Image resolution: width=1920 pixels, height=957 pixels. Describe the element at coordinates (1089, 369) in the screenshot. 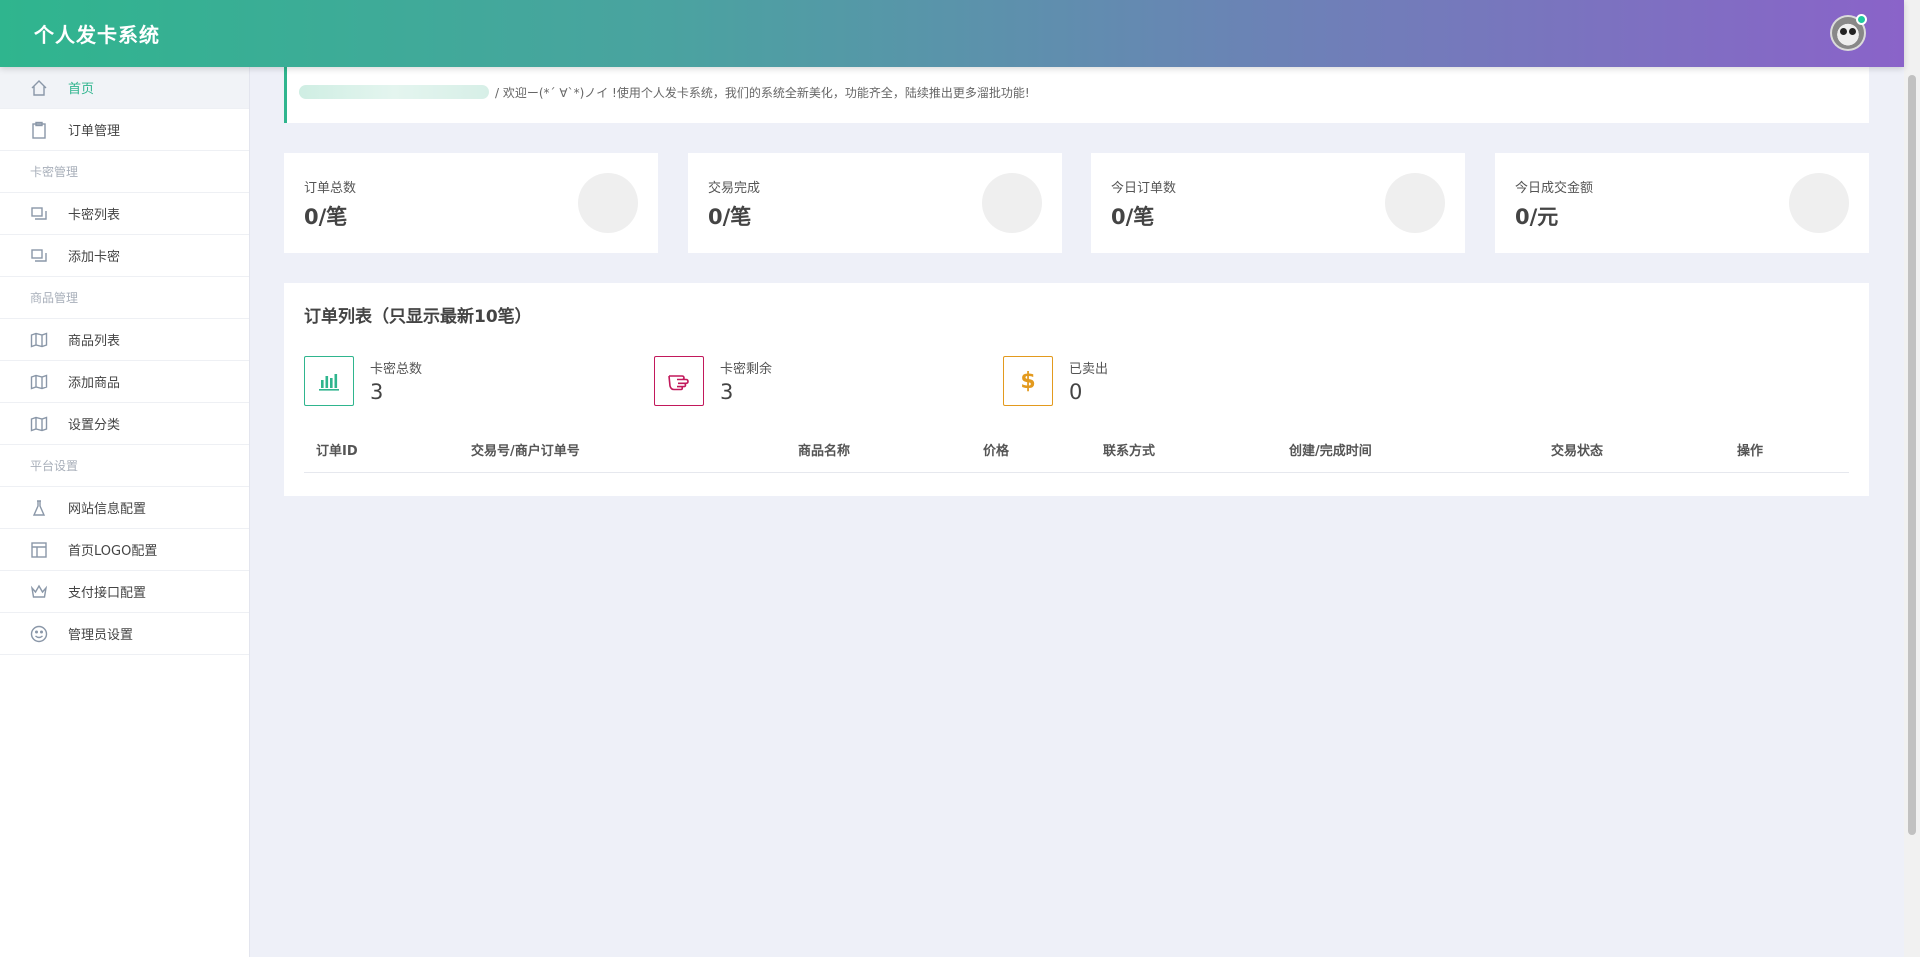

I see `summary-label: 已卖出` at that location.